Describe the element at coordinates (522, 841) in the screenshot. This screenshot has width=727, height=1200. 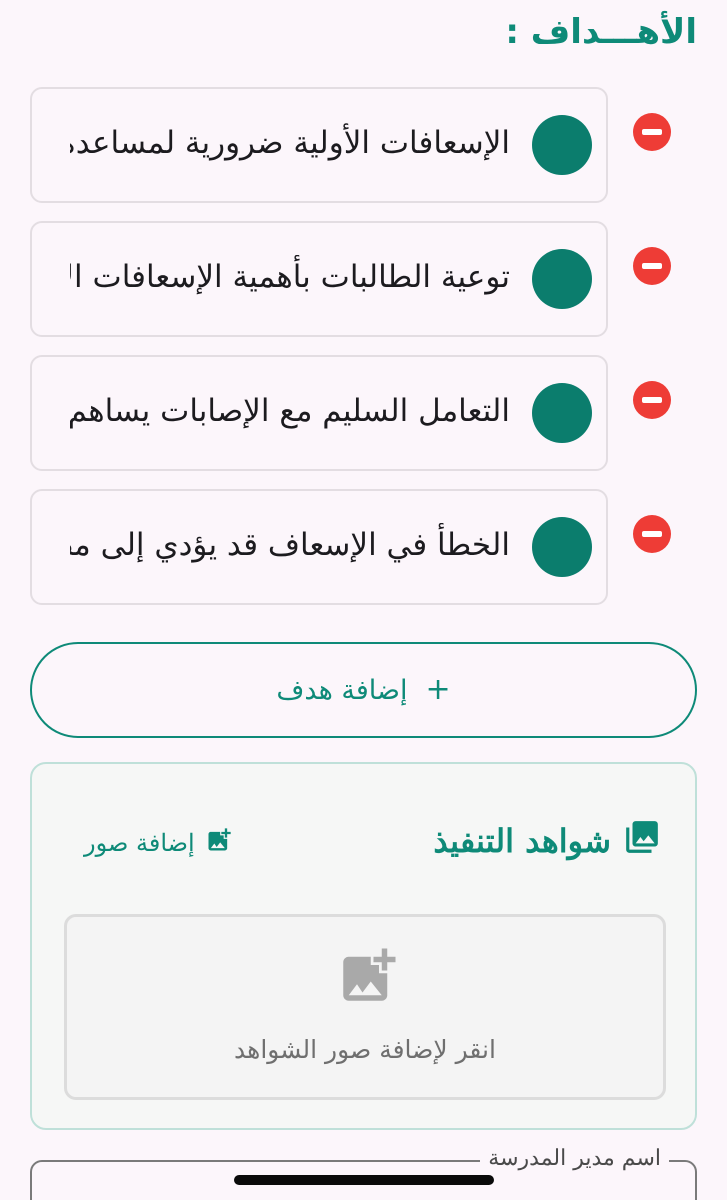
I see `evidence-title-text: شواهد التنفيذ` at that location.